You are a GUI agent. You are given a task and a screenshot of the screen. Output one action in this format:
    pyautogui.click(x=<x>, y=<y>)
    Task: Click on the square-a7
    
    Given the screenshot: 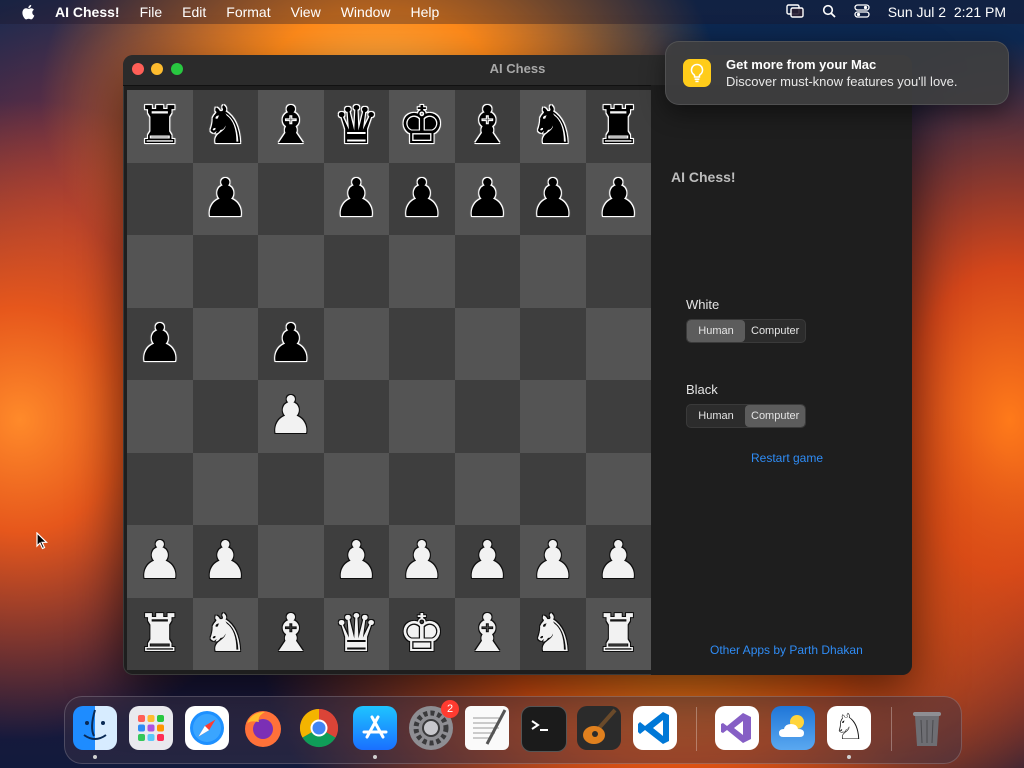 What is the action you would take?
    pyautogui.click(x=160, y=198)
    